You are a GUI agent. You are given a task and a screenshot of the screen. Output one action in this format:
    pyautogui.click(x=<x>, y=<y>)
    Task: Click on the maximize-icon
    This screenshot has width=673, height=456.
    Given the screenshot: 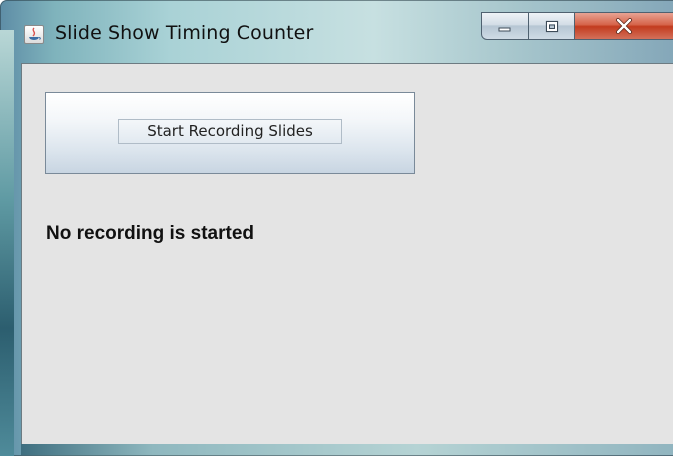 What is the action you would take?
    pyautogui.click(x=551, y=26)
    